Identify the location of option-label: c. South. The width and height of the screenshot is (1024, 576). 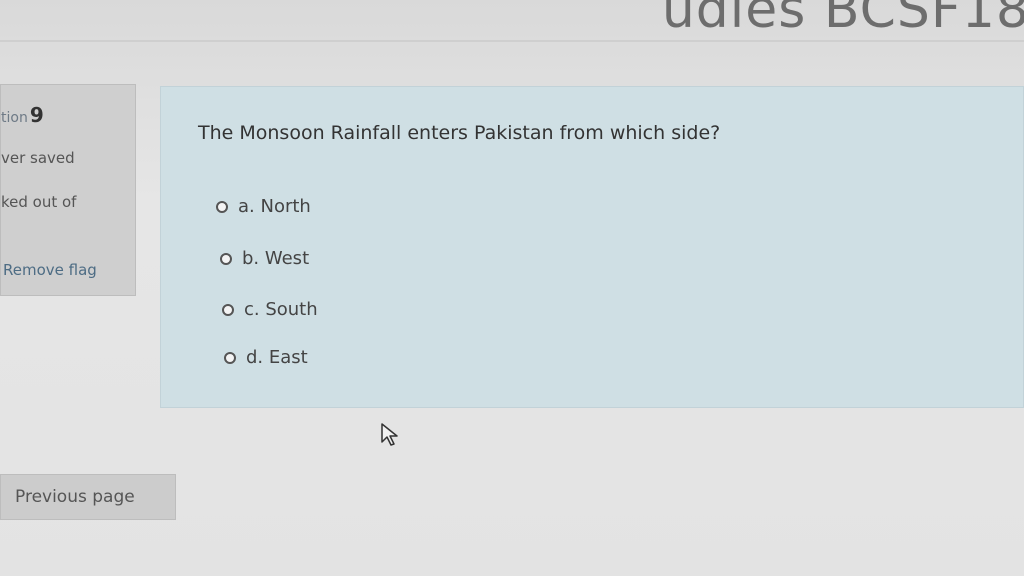
(281, 309).